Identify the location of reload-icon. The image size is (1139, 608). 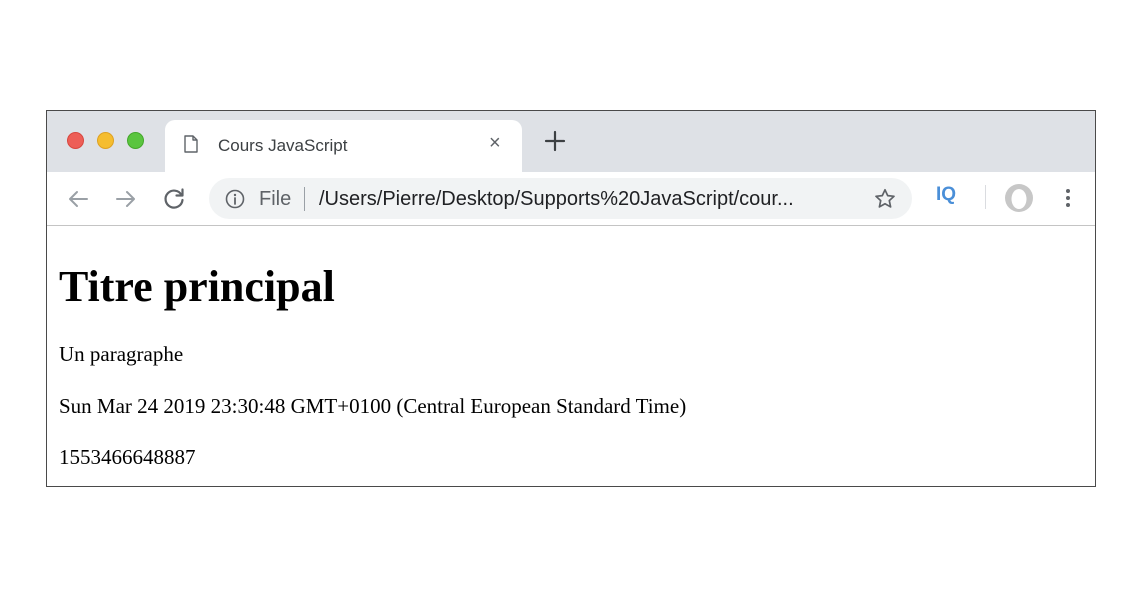
(174, 199).